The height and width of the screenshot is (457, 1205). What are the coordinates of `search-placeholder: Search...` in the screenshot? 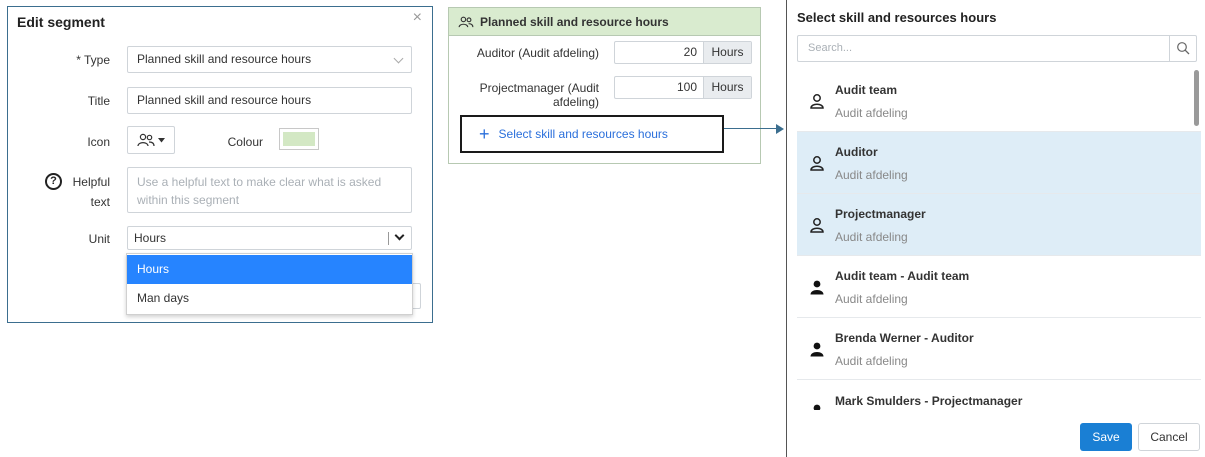 It's located at (830, 48).